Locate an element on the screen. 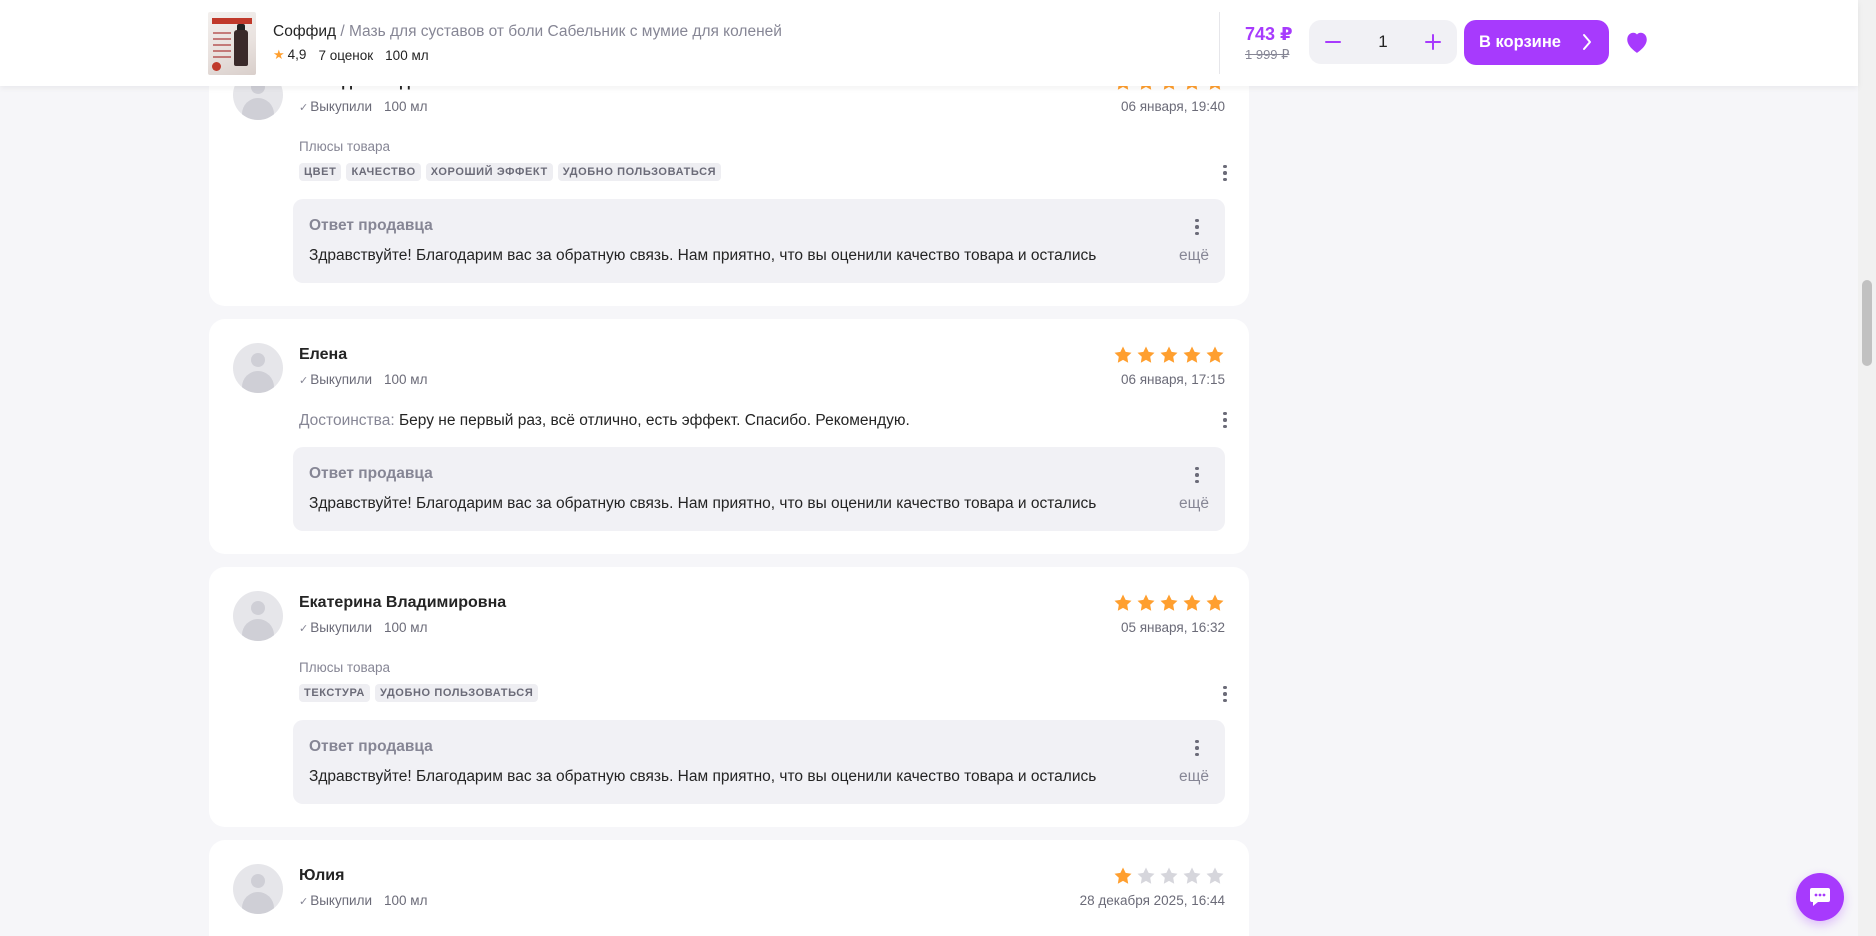  product-rating: 4,9 is located at coordinates (297, 54).